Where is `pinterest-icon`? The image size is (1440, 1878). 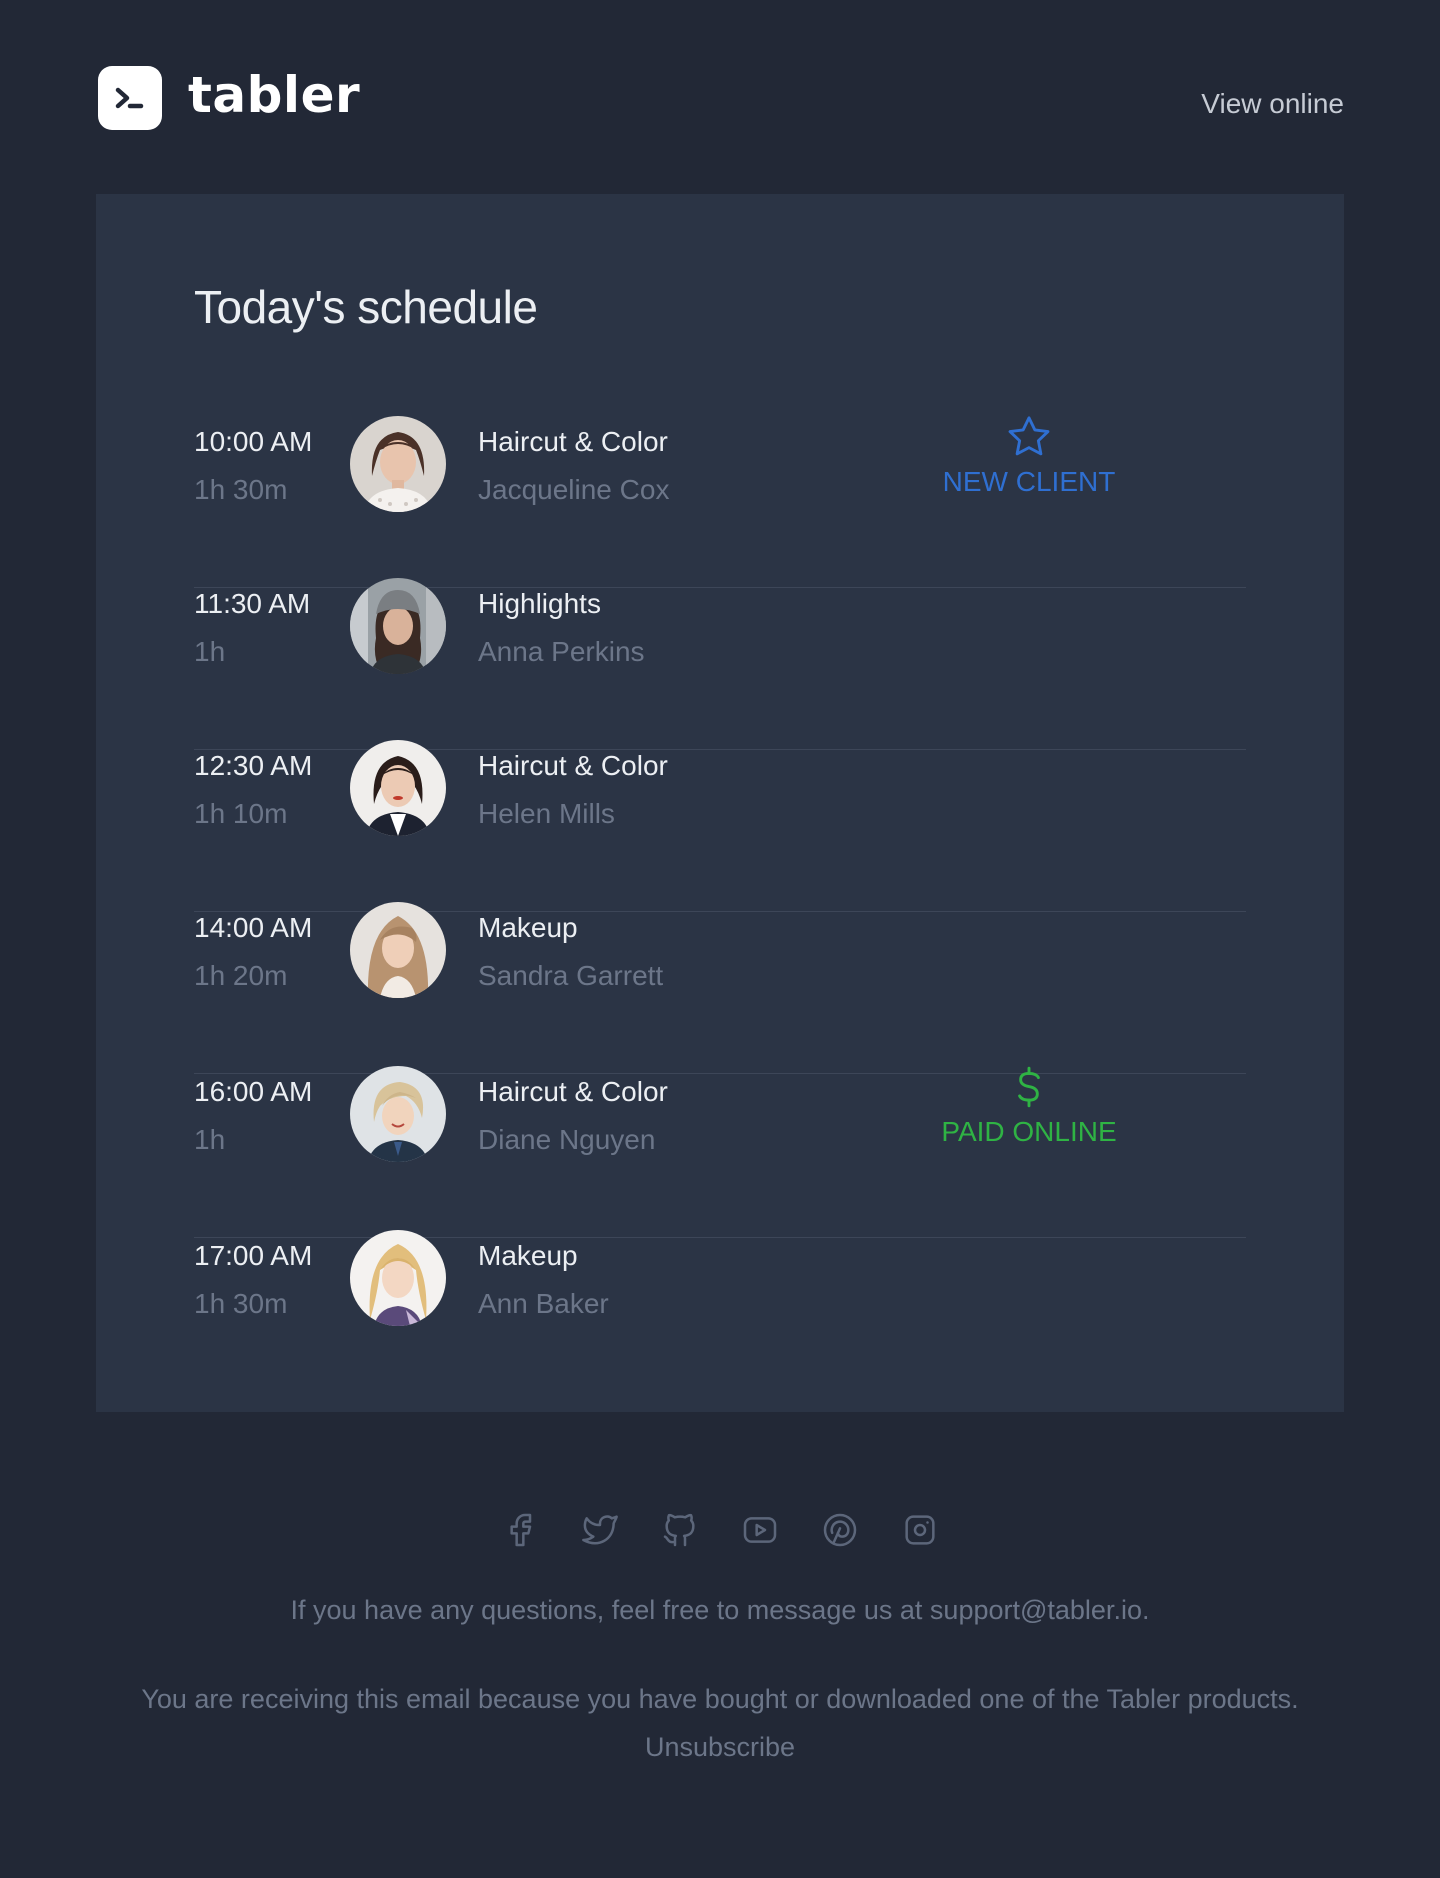 pinterest-icon is located at coordinates (840, 1530).